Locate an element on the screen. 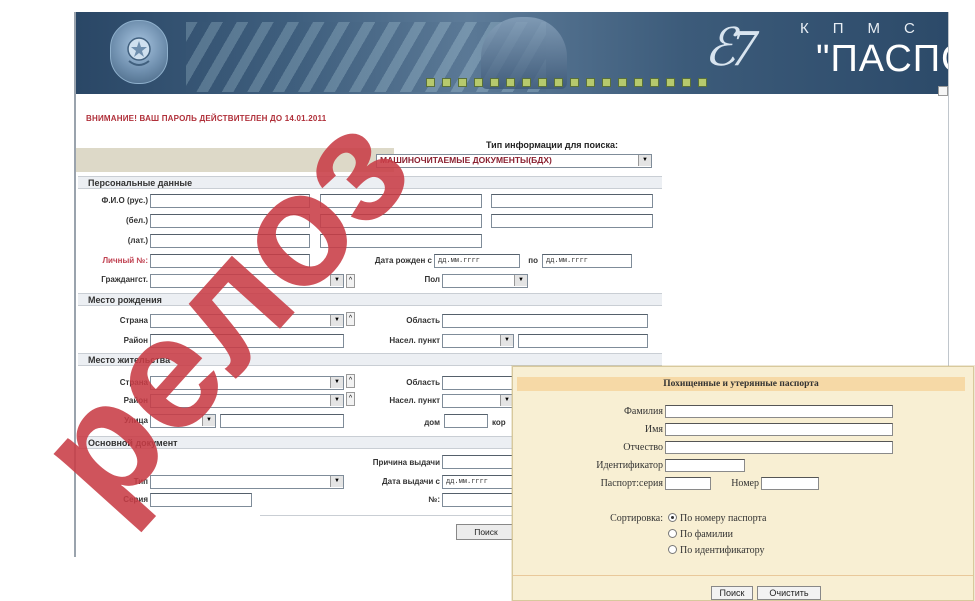  banner-squares is located at coordinates (566, 83).